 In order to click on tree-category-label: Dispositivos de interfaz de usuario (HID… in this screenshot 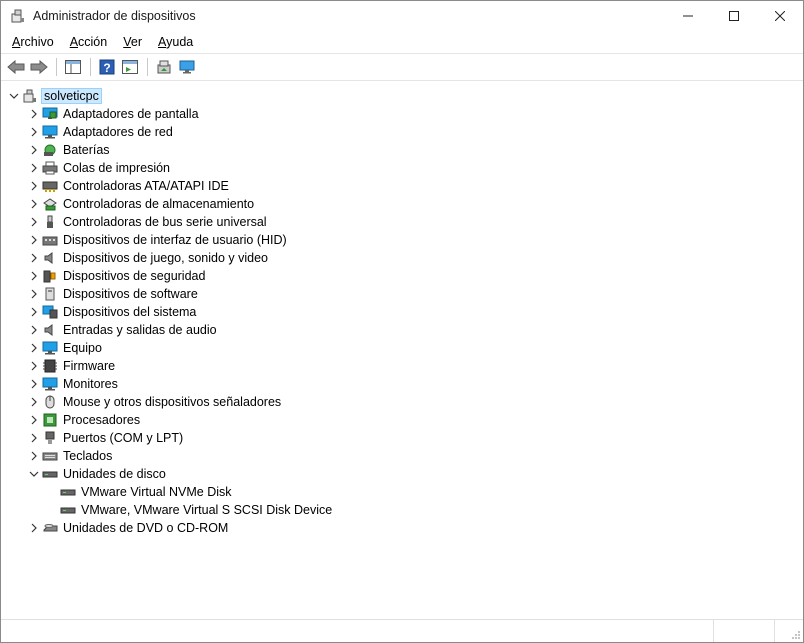, I will do `click(175, 240)`.